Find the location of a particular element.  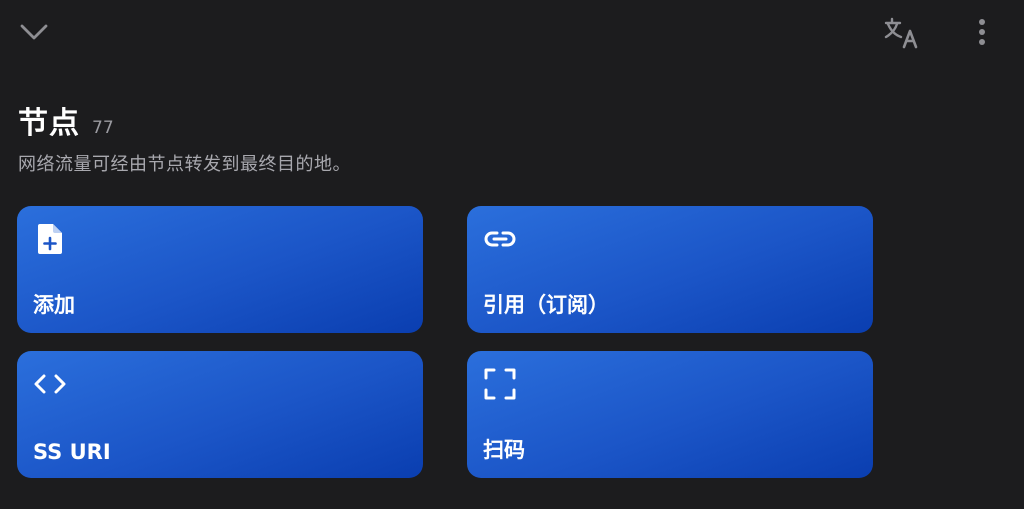

more-vertical-icon is located at coordinates (982, 32).